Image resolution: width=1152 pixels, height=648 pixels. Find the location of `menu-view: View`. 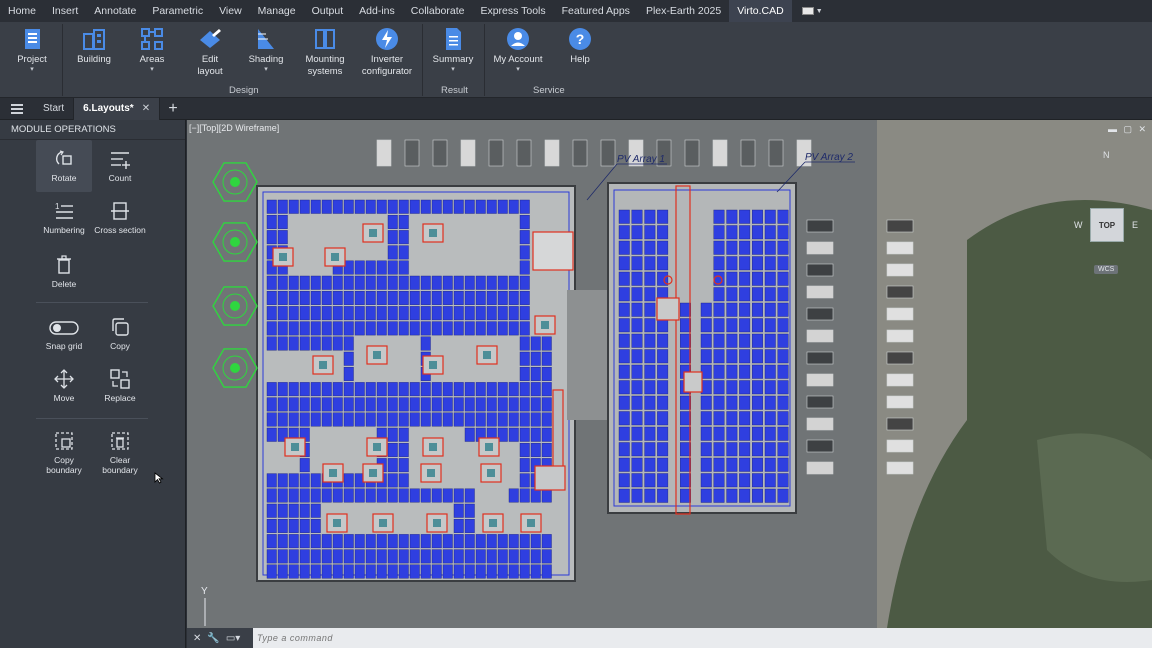

menu-view: View is located at coordinates (230, 11).